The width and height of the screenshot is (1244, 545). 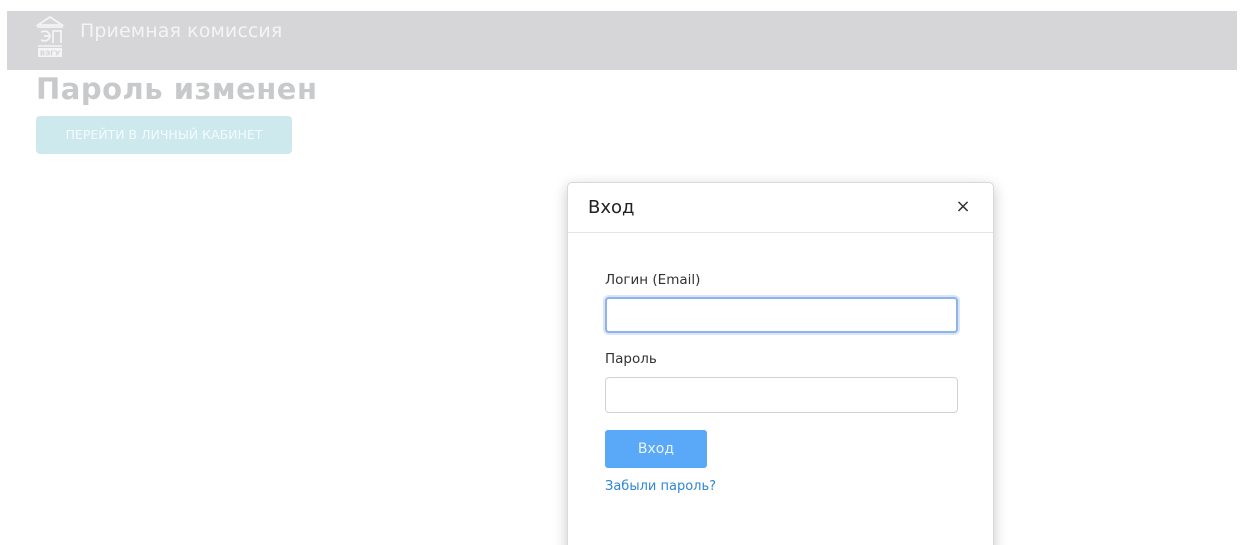 What do you see at coordinates (653, 280) in the screenshot?
I see `login-label: Логин (Email)` at bounding box center [653, 280].